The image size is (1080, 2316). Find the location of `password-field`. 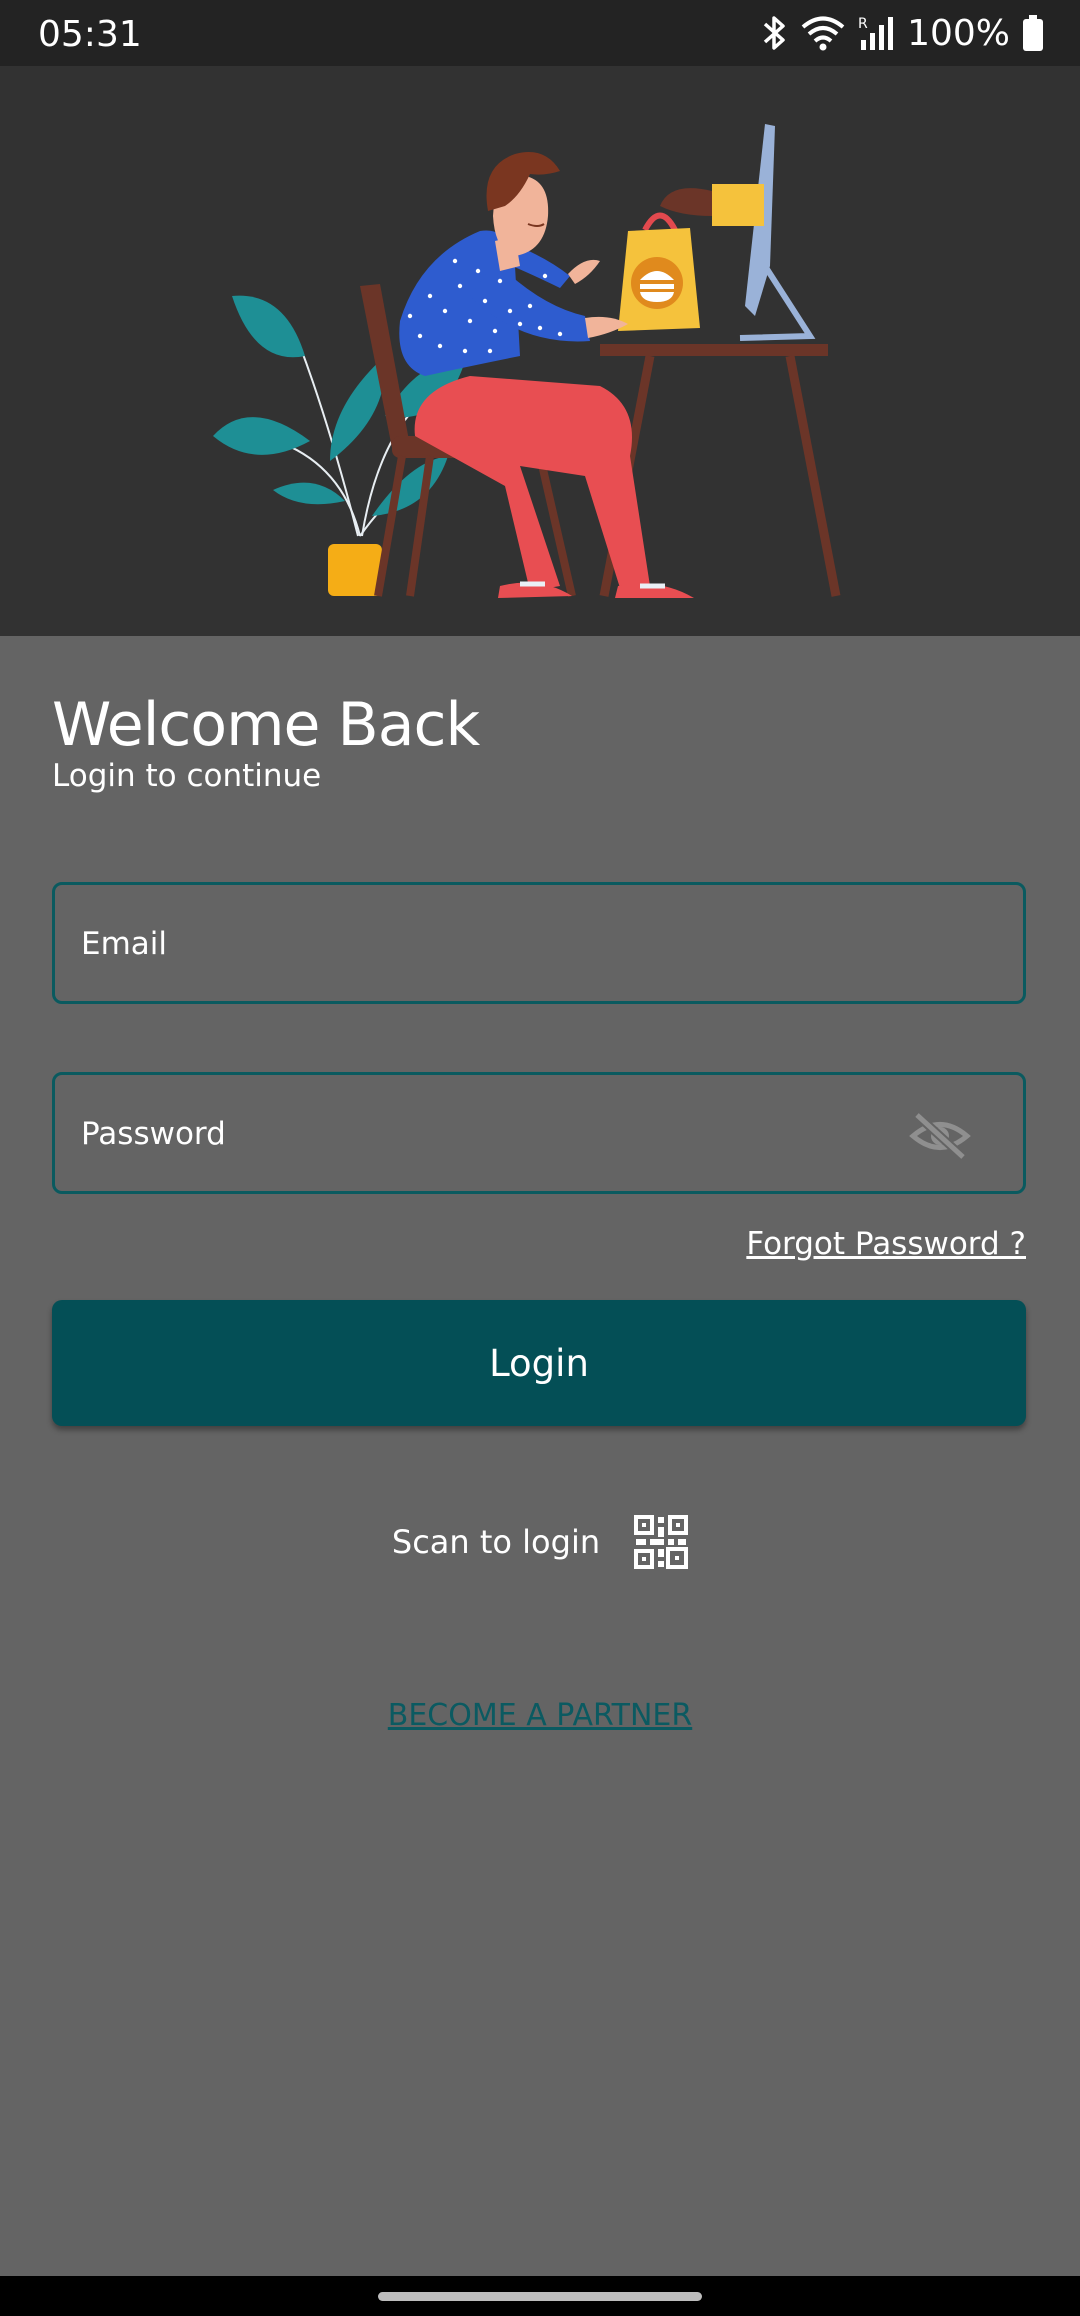

password-field is located at coordinates (539, 1133).